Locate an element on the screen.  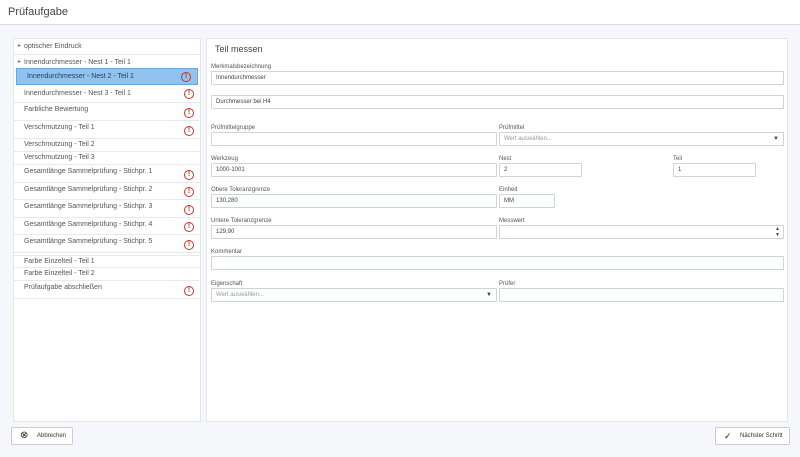
list-item: Prüfaufgabe abschließen ! is located at coordinates (107, 290).